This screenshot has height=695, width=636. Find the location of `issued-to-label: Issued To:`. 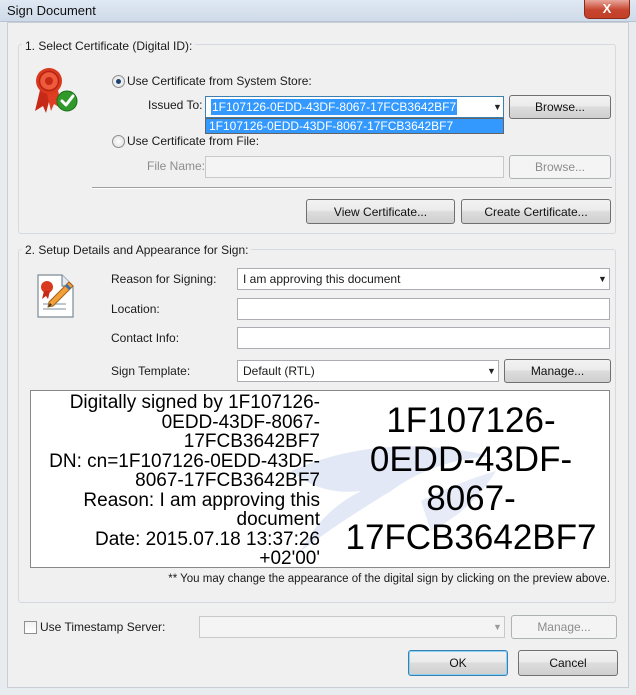

issued-to-label: Issued To: is located at coordinates (175, 105).